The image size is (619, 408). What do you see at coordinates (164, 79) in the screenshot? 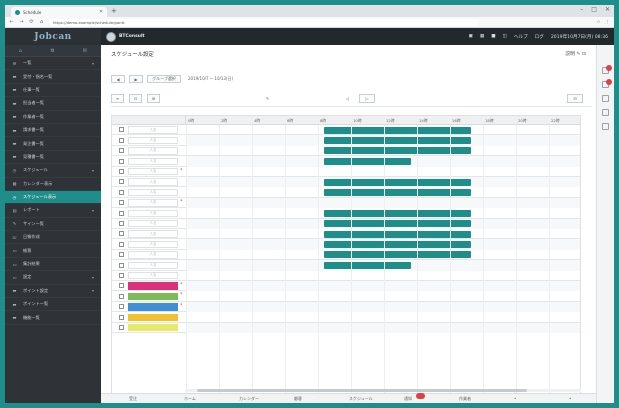
I see `group-select-button: グループ選択` at bounding box center [164, 79].